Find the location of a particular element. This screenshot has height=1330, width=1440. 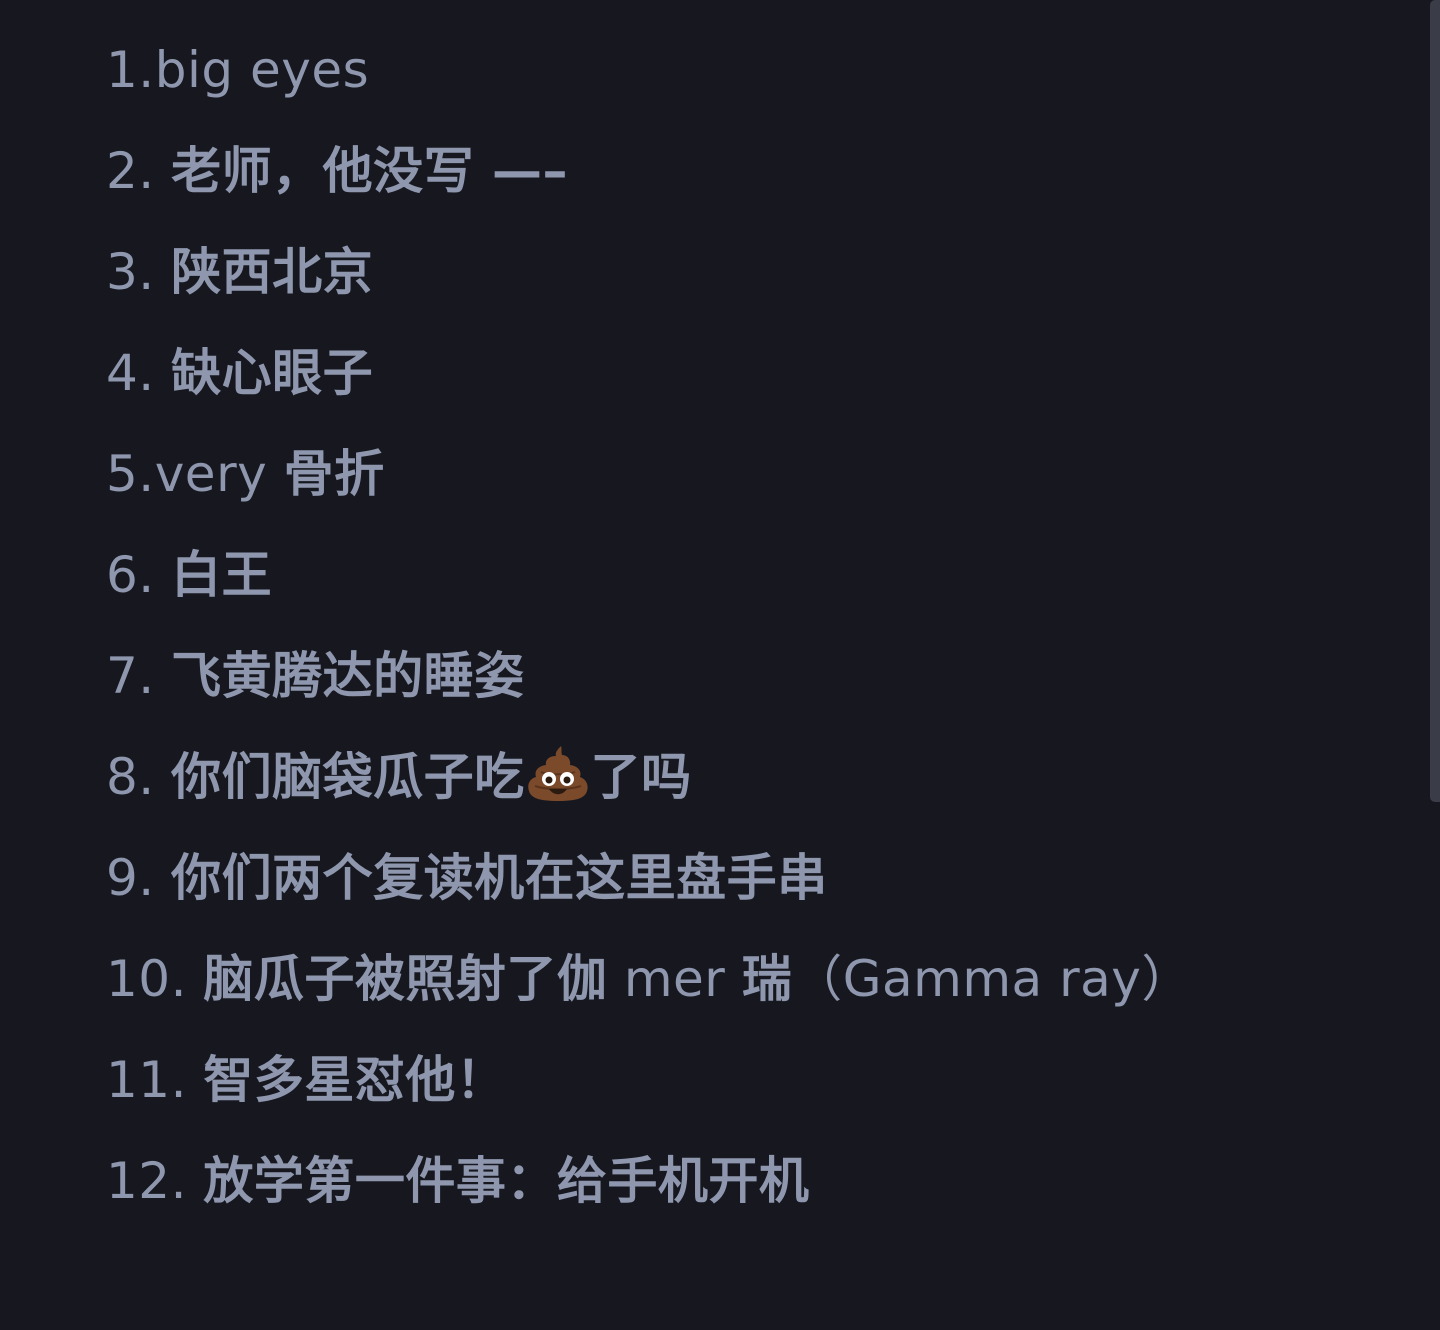

item-number: 8. is located at coordinates (139, 777).